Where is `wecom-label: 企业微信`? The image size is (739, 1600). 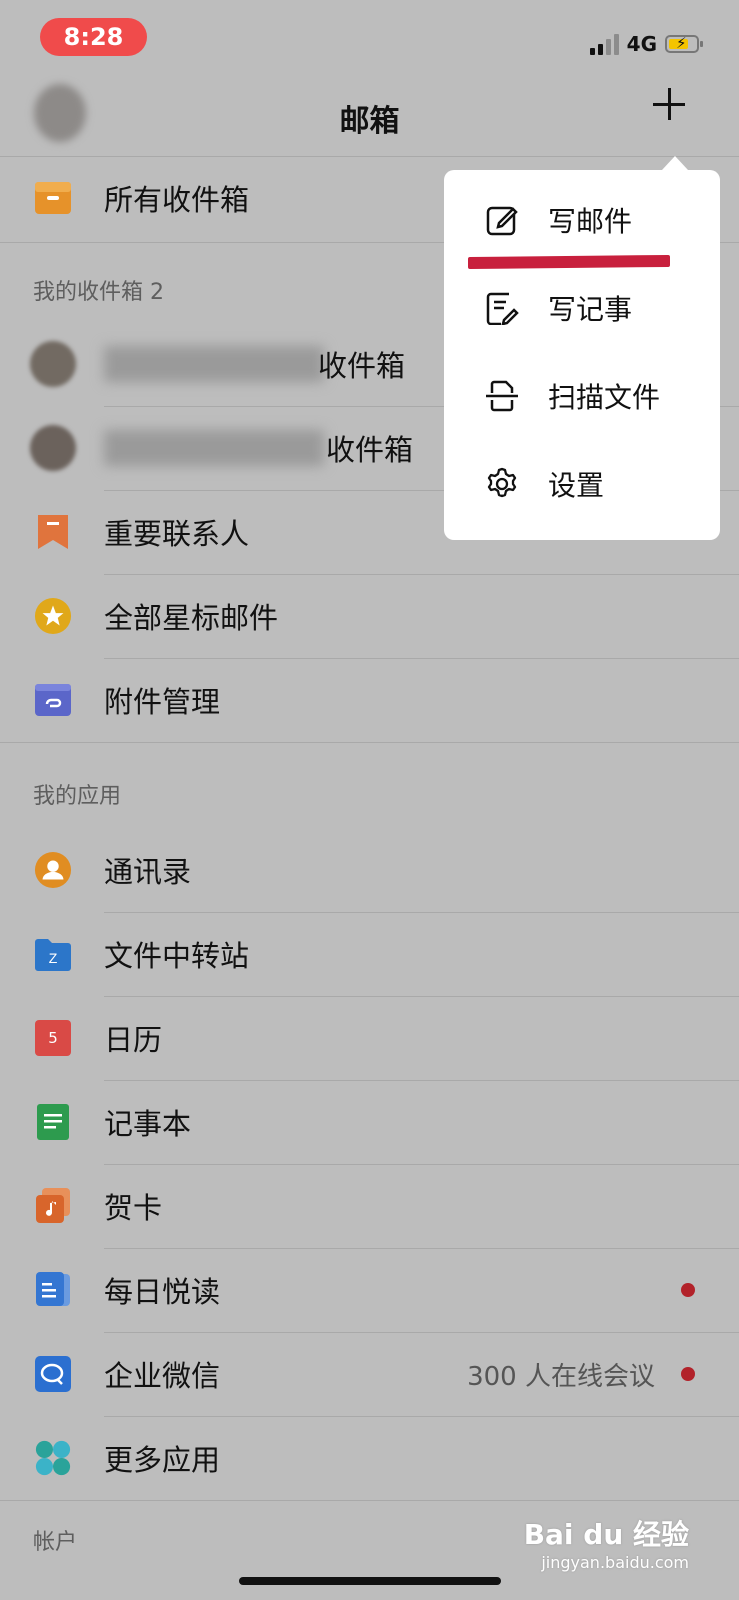 wecom-label: 企业微信 is located at coordinates (162, 1376).